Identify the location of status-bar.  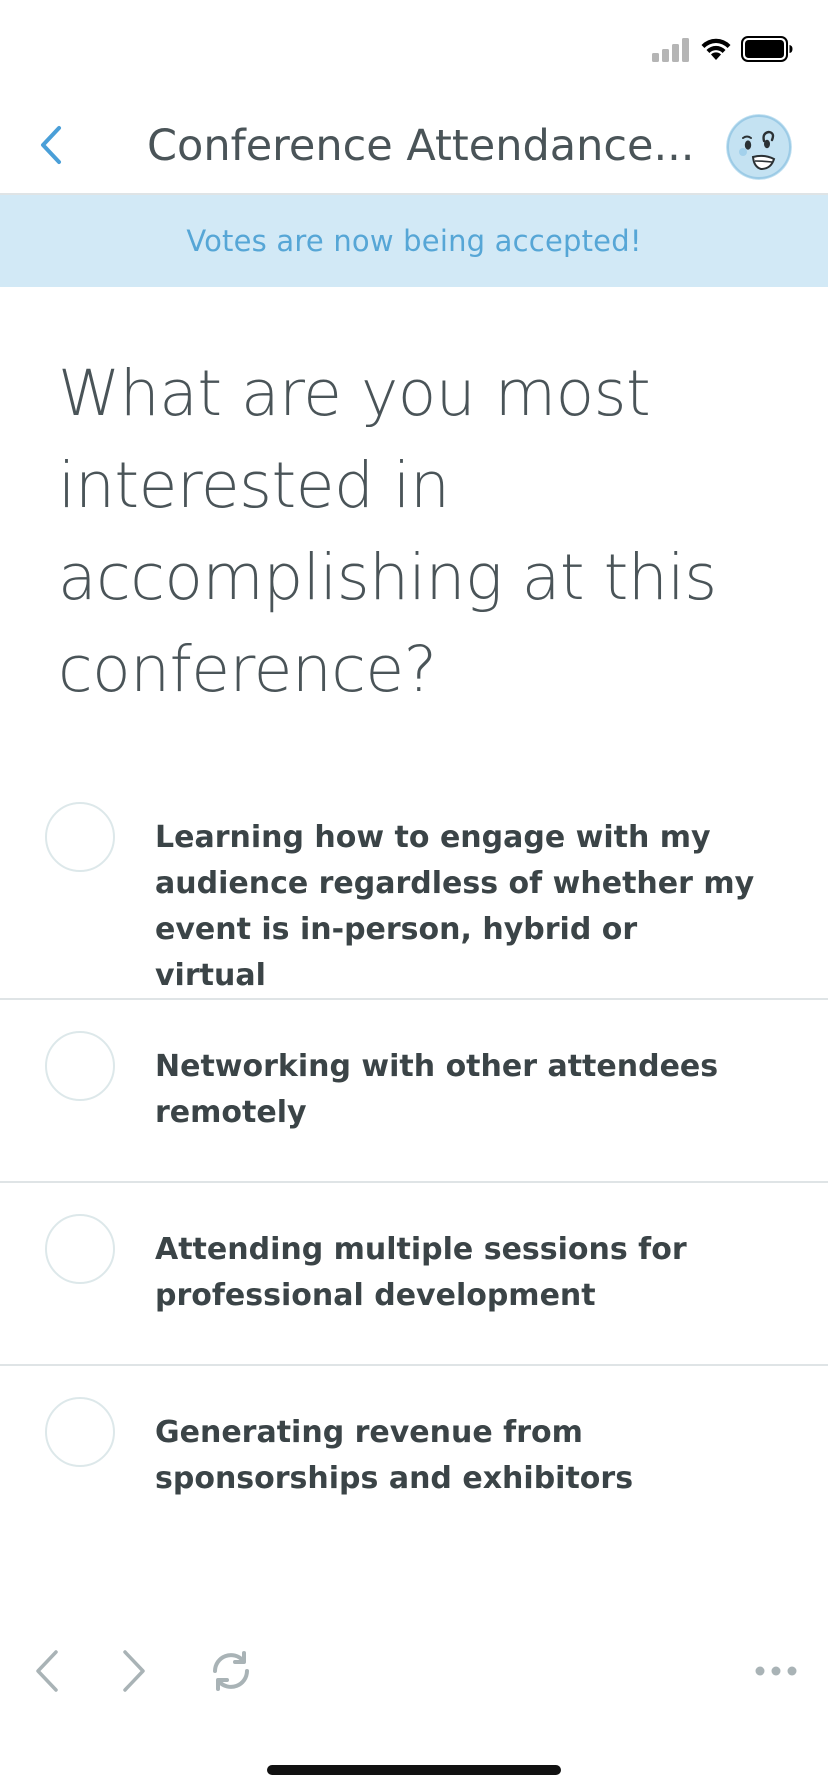
(414, 50).